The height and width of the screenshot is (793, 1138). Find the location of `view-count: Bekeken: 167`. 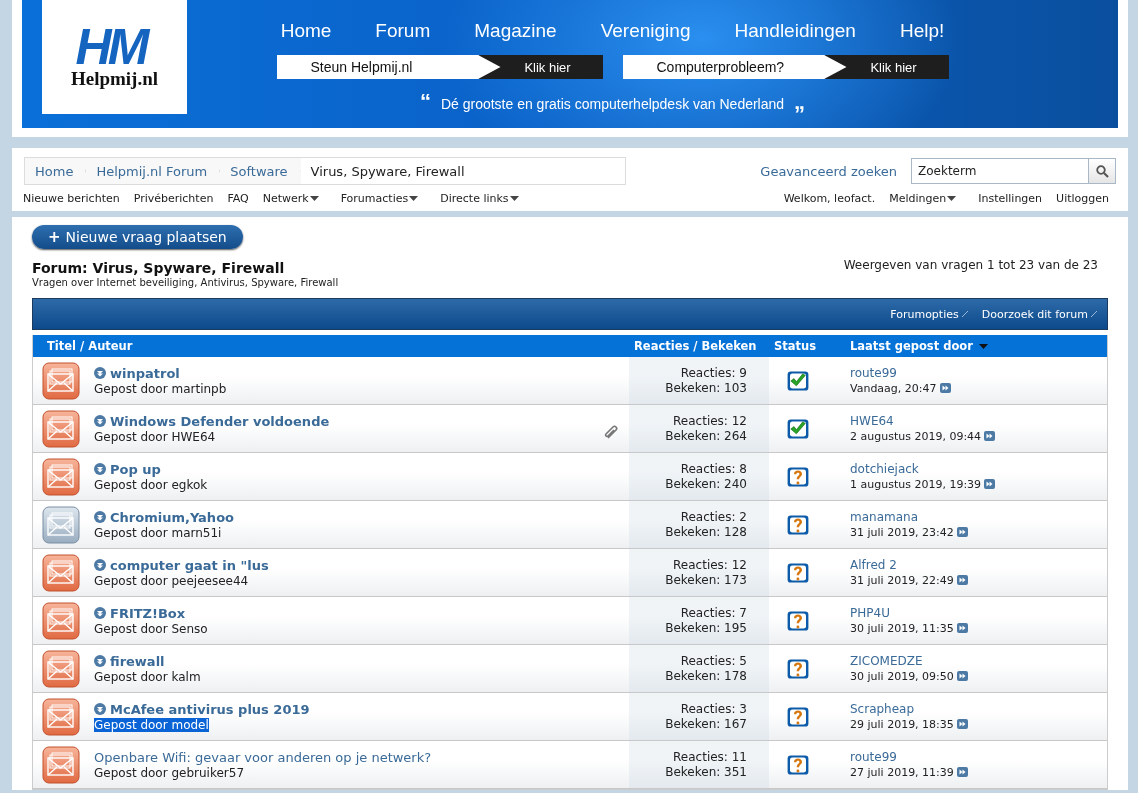

view-count: Bekeken: 167 is located at coordinates (706, 724).